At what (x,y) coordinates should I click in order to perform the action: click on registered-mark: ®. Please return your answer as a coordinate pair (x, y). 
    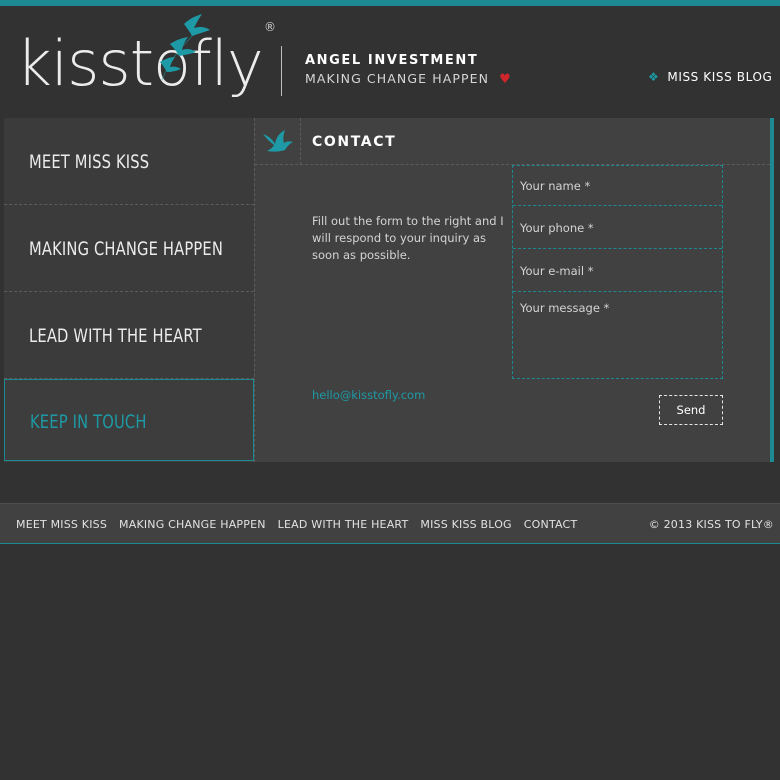
    Looking at the image, I should click on (270, 27).